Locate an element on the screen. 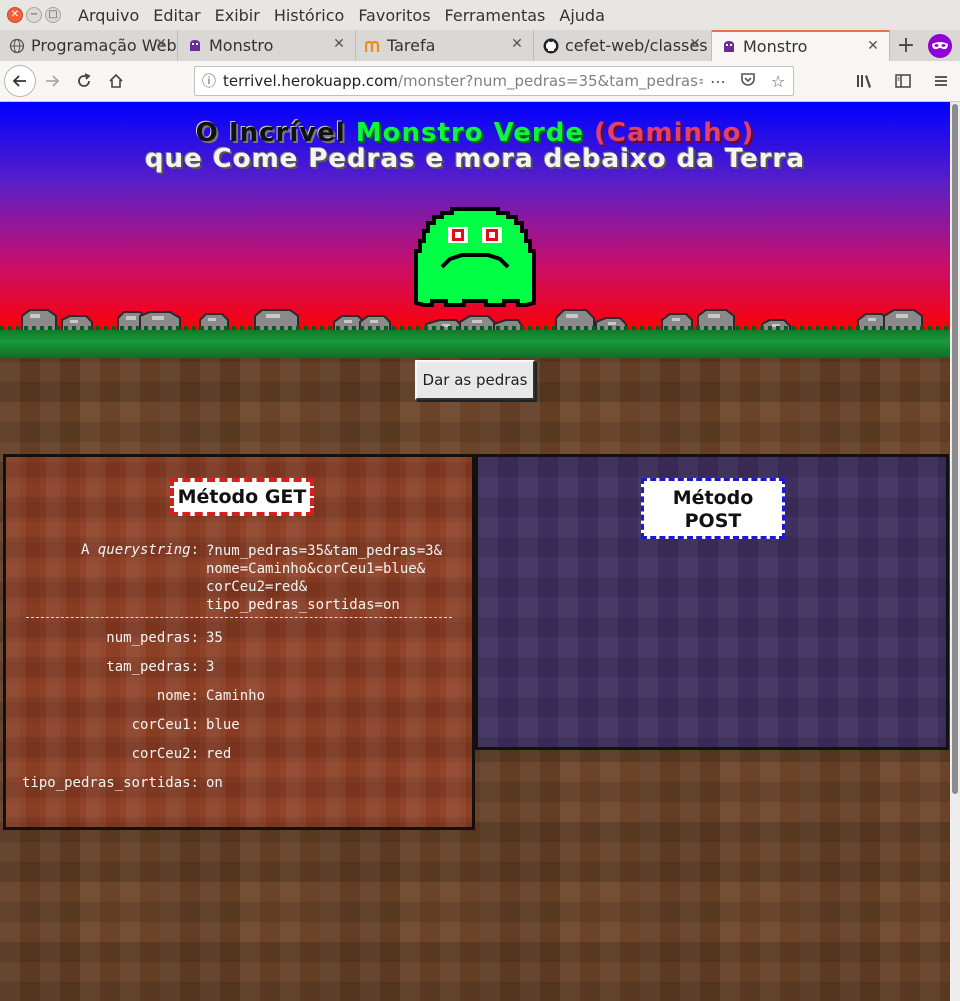  home-icon is located at coordinates (116, 81).